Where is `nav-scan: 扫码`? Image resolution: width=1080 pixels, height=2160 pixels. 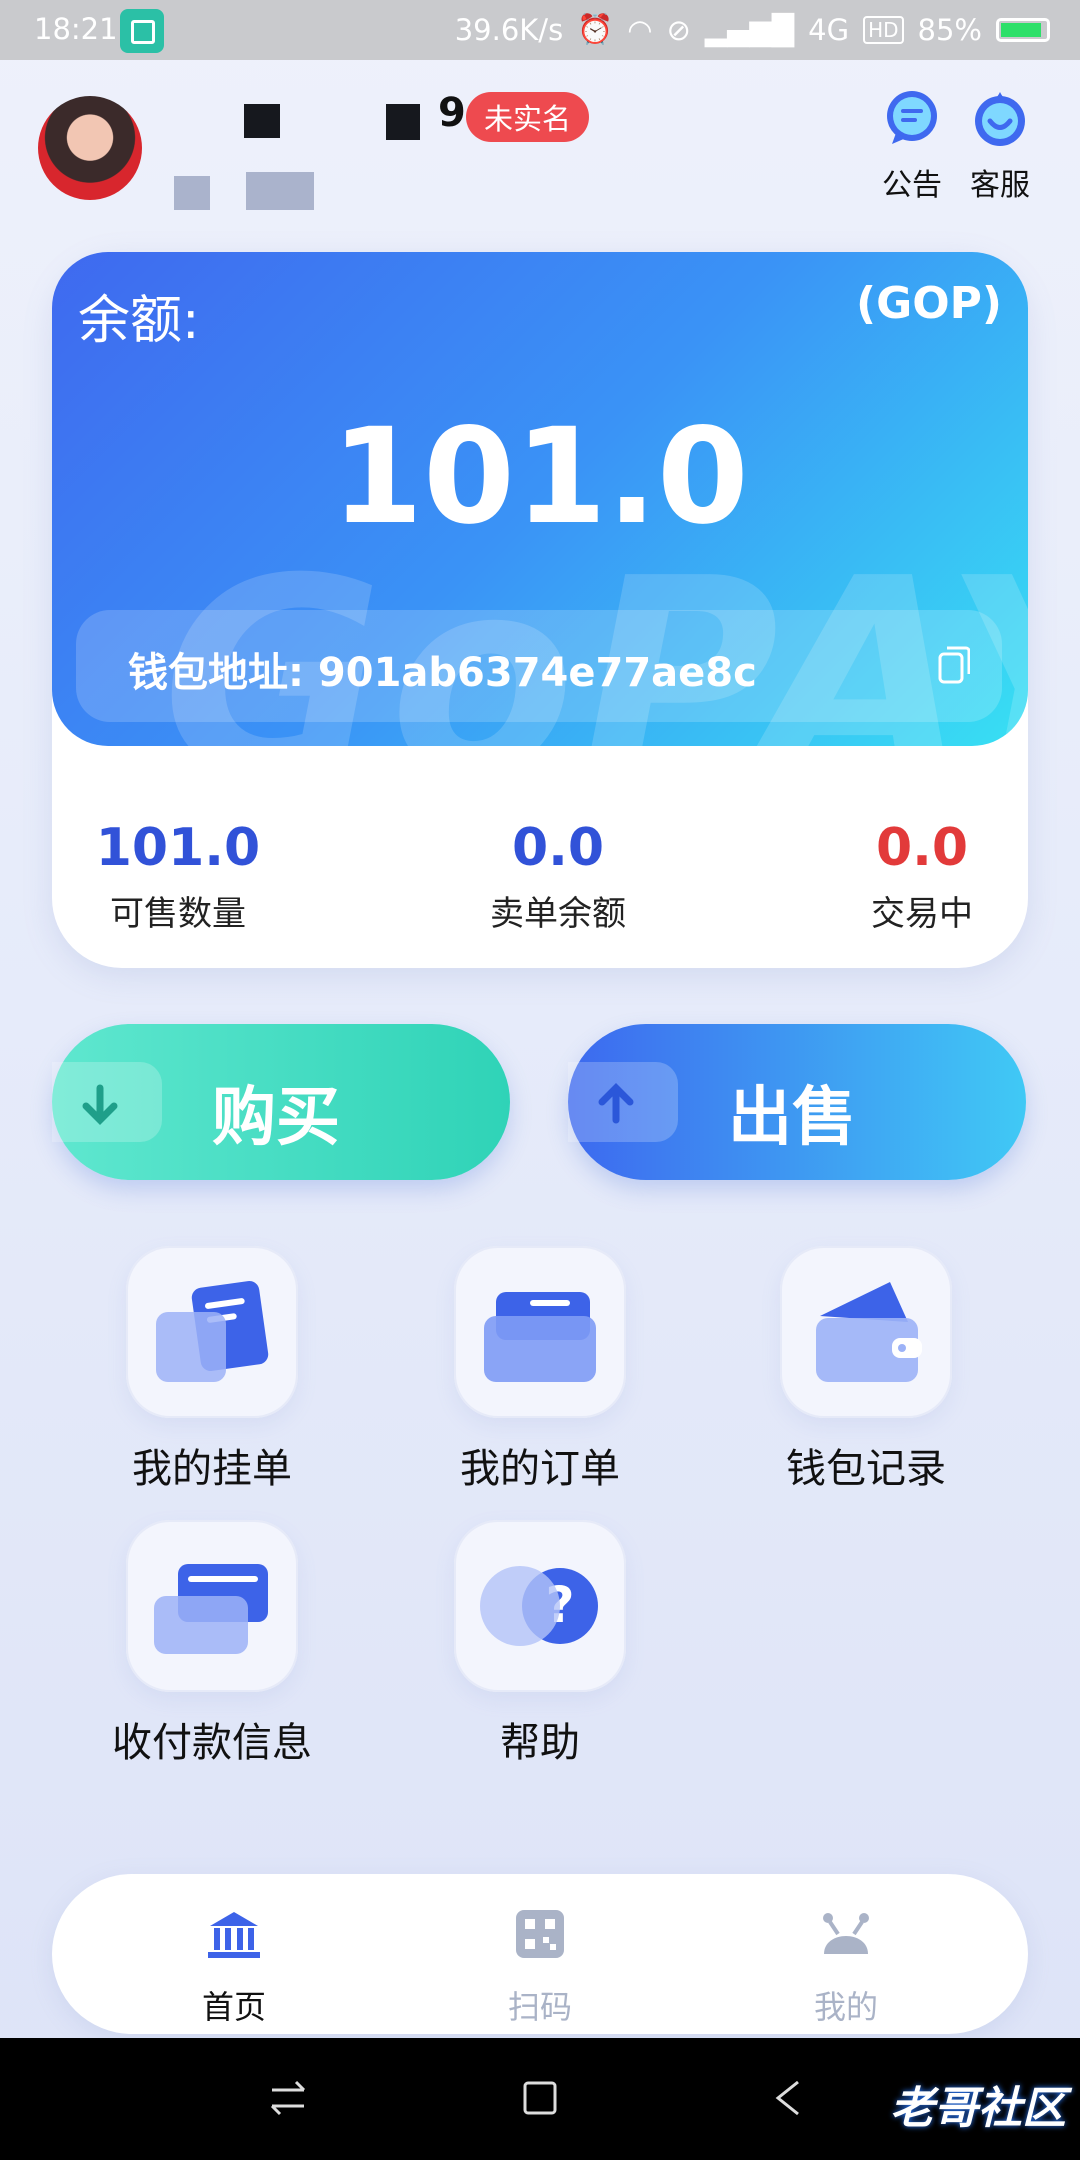 nav-scan: 扫码 is located at coordinates (540, 1968).